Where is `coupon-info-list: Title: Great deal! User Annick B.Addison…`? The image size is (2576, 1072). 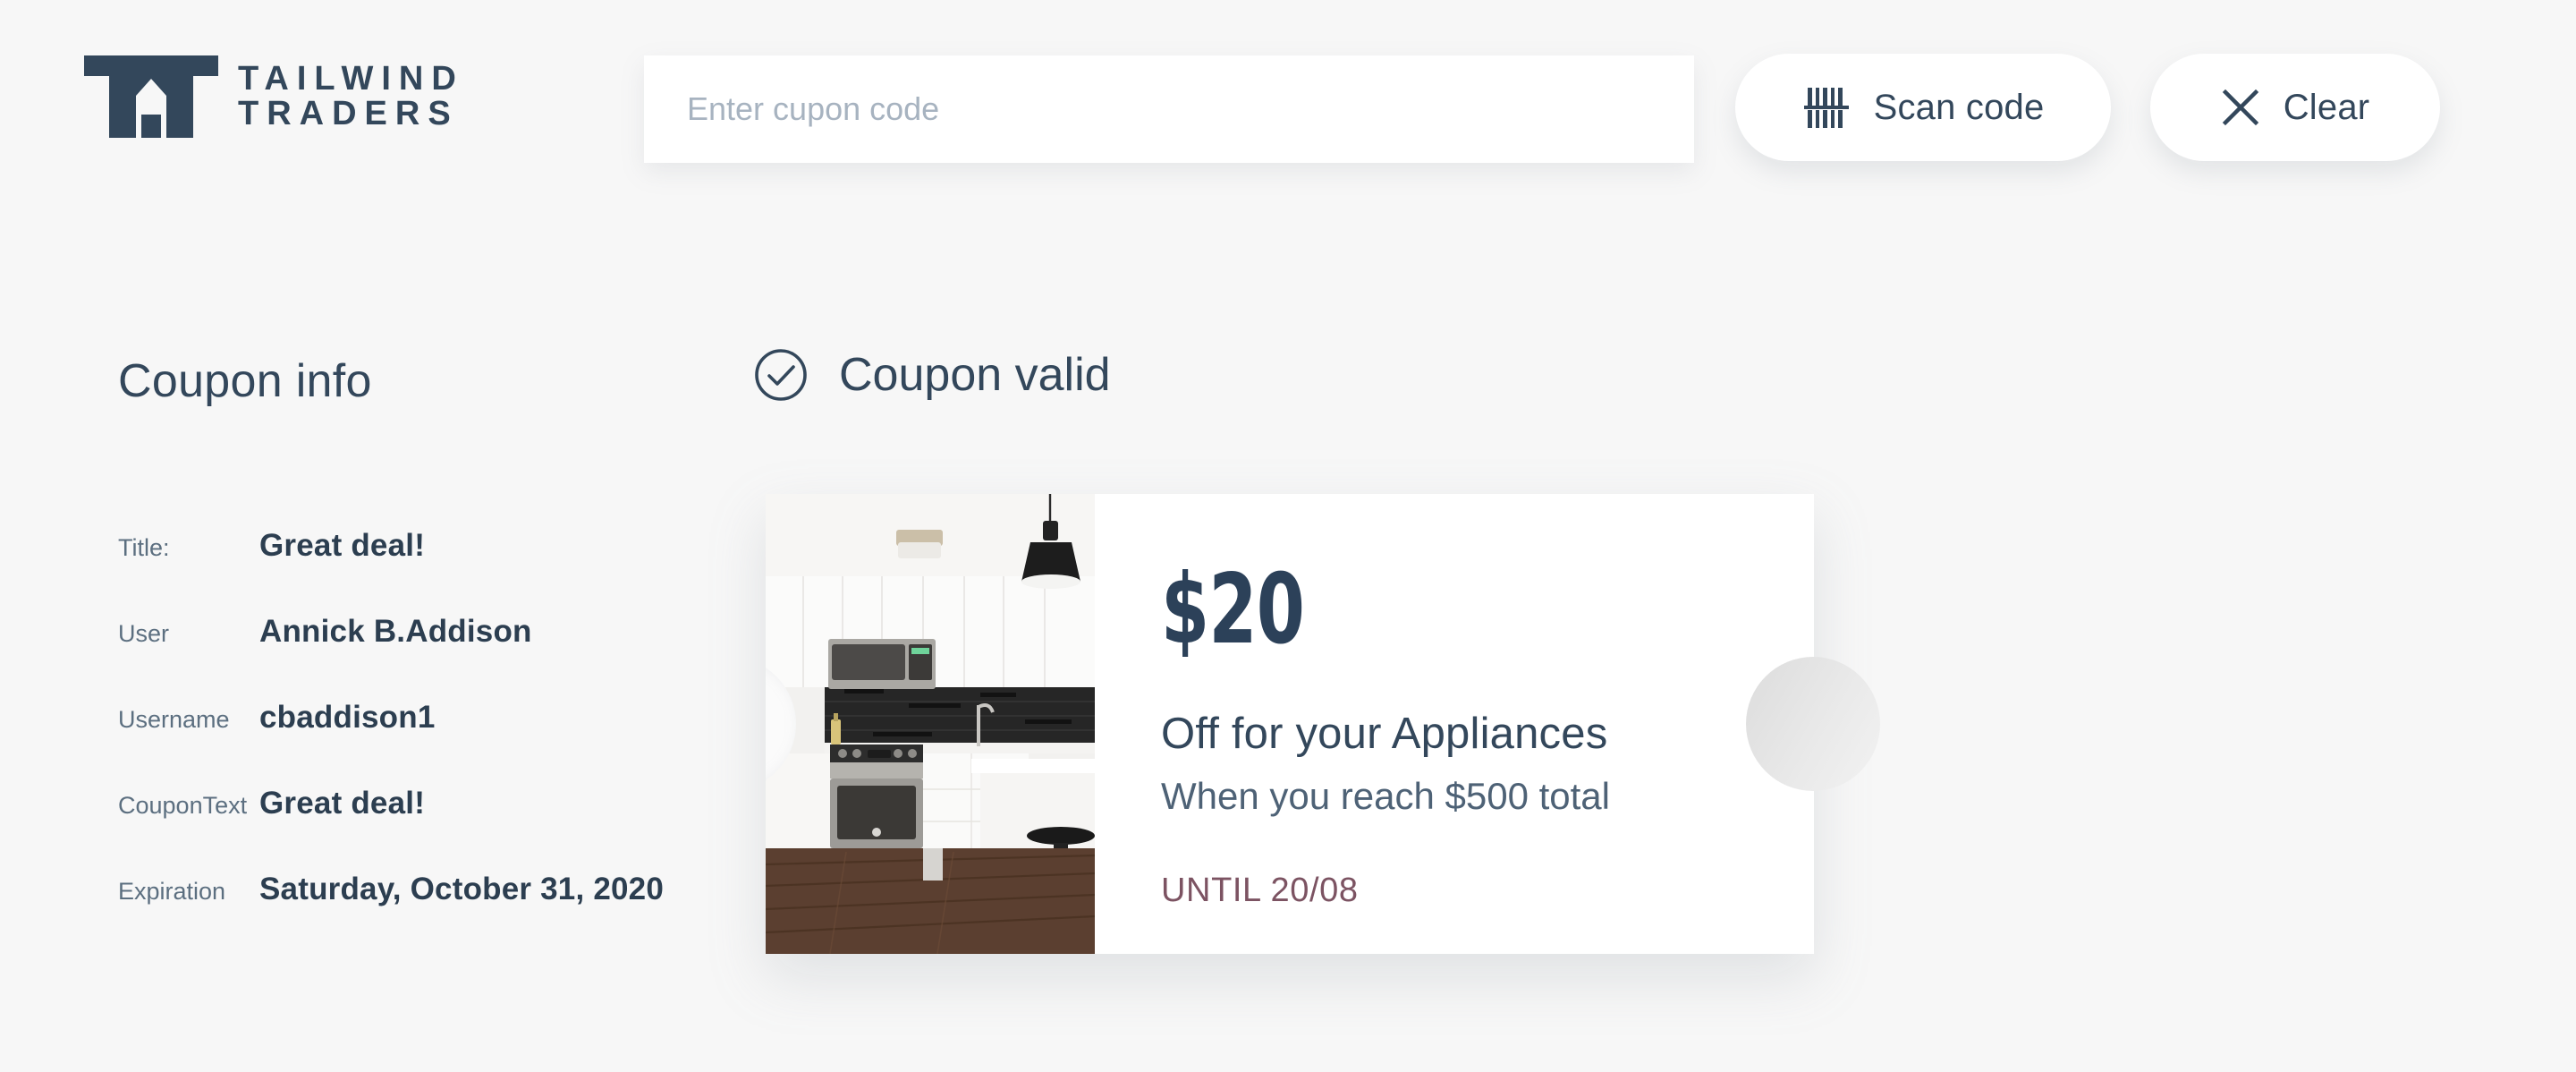
coupon-info-list: Title: Great deal! User Annick B.Addison… is located at coordinates (395, 743).